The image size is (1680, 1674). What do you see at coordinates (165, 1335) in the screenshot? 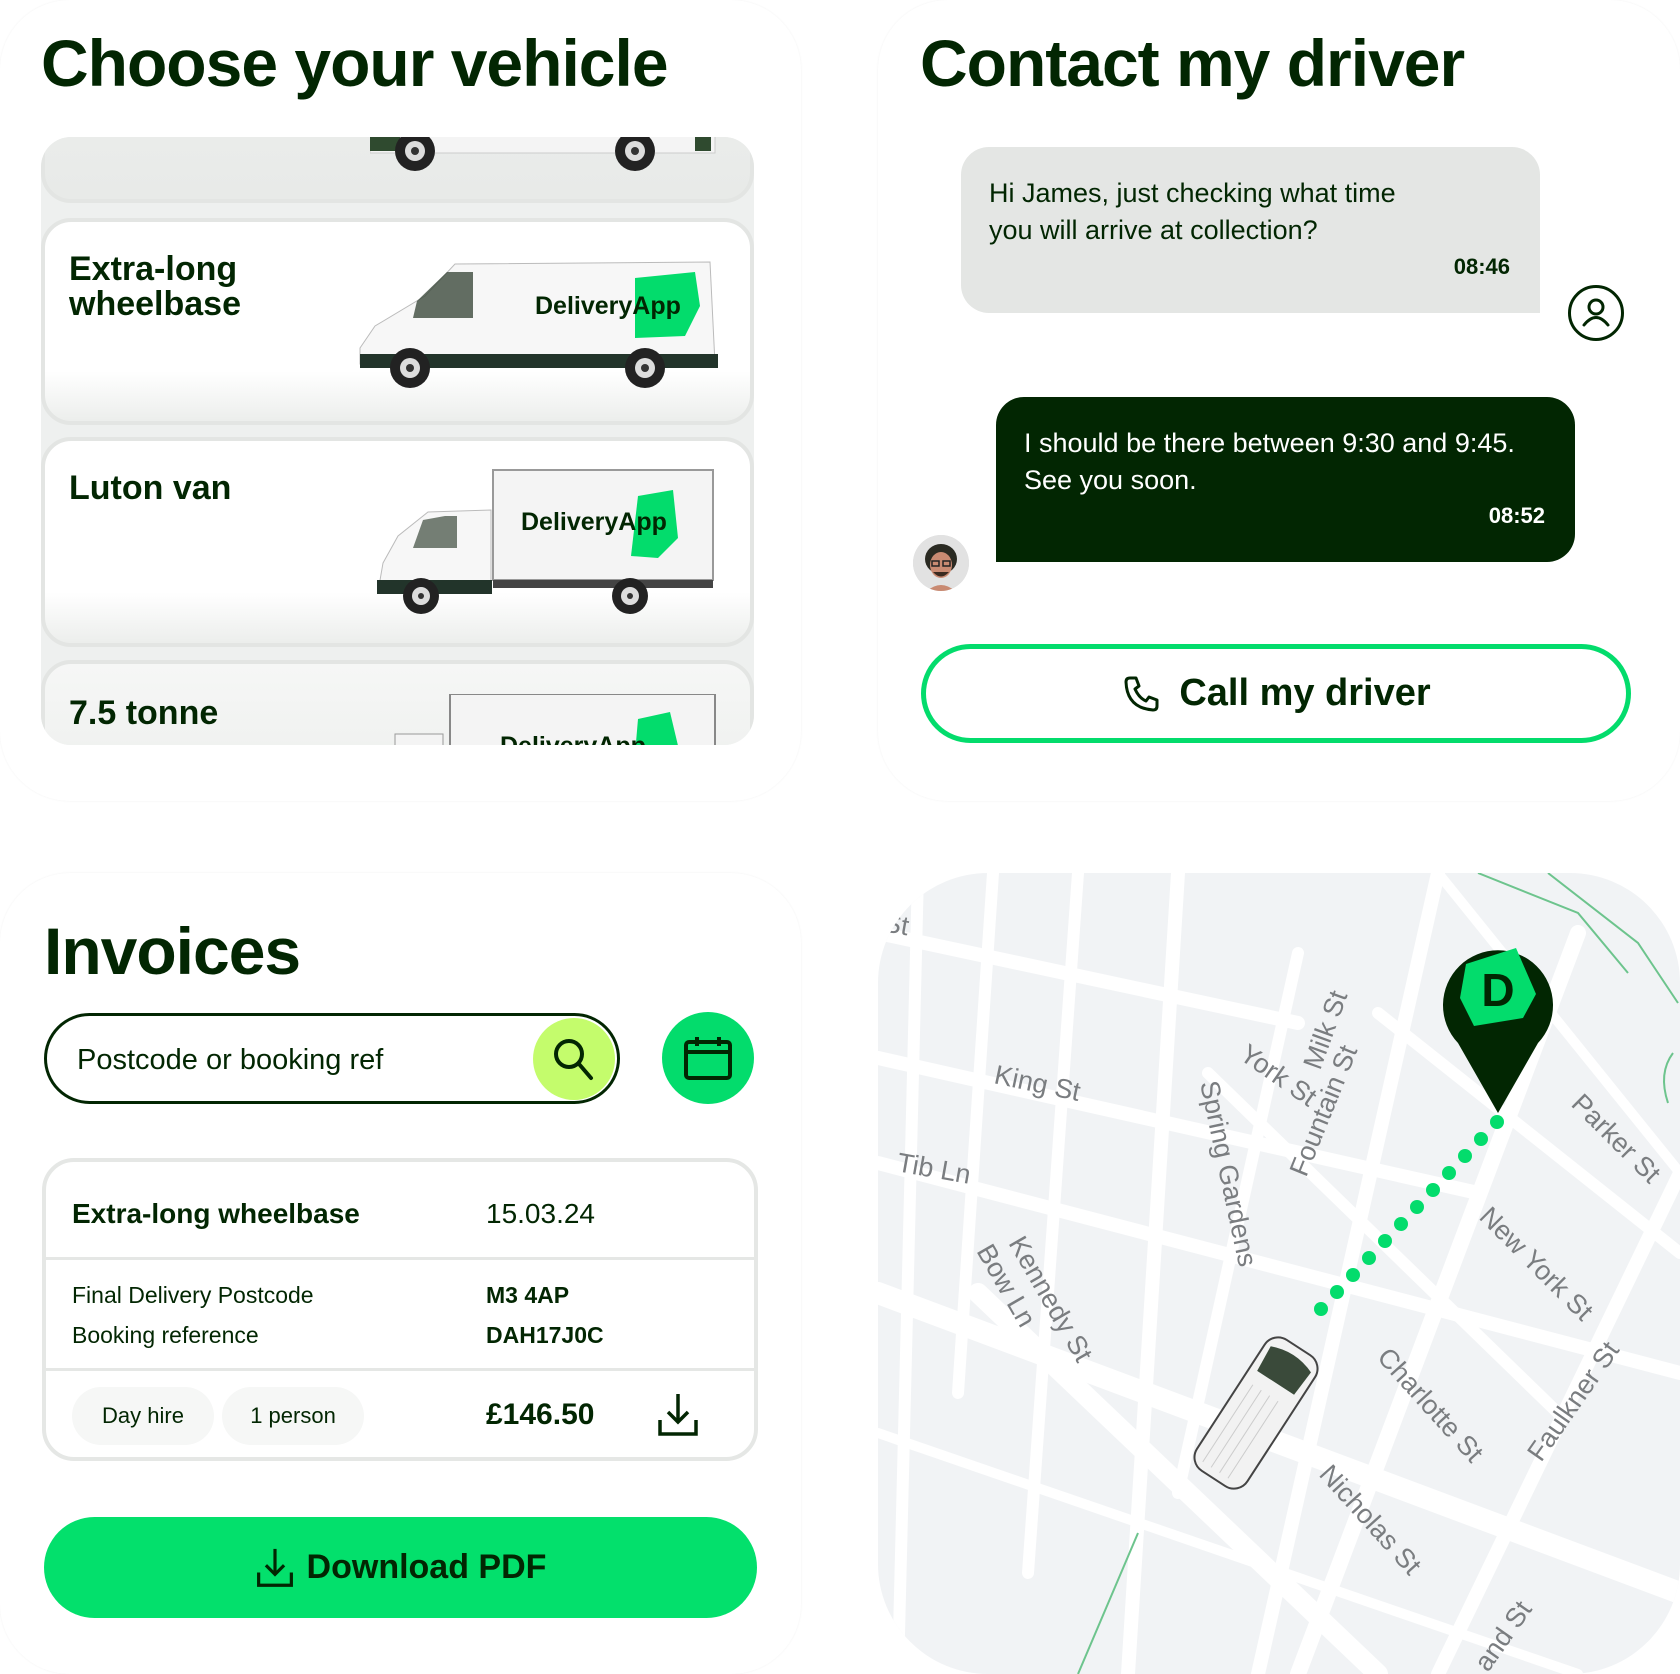
I see `field-label: Booking reference` at bounding box center [165, 1335].